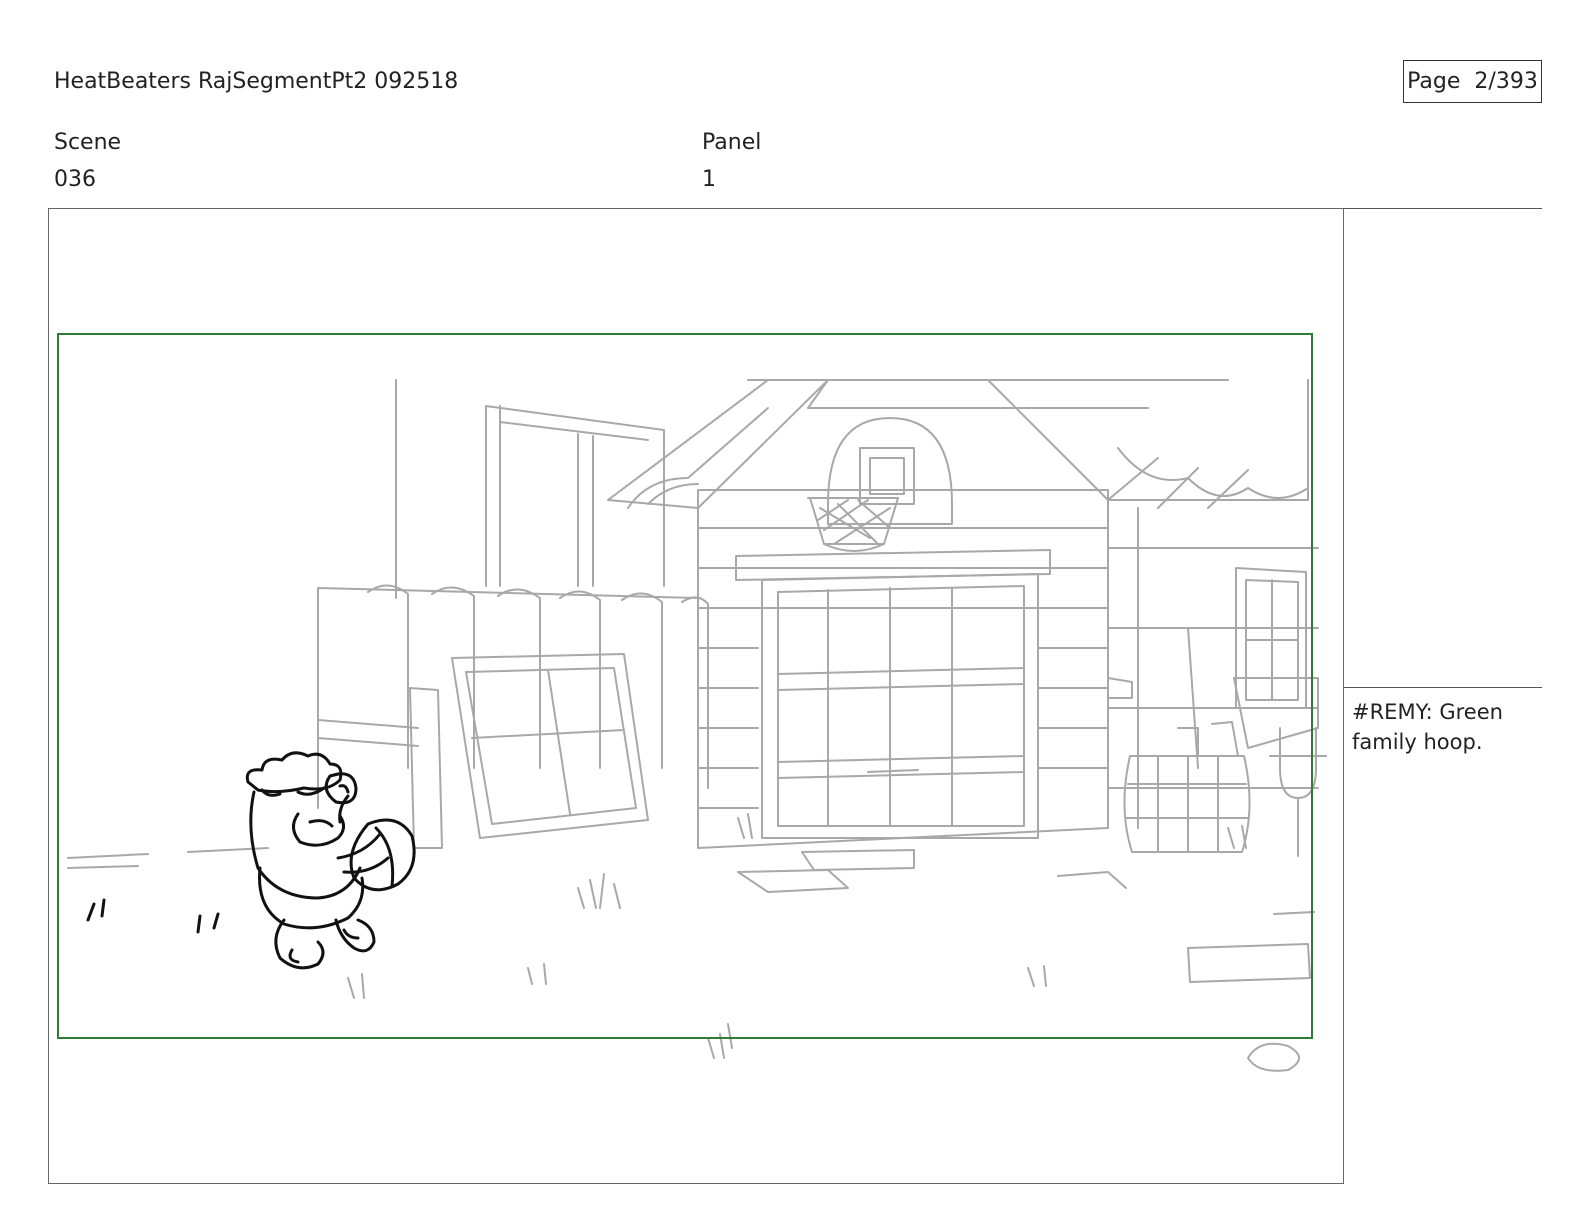 The width and height of the screenshot is (1584, 1224). Describe the element at coordinates (75, 179) in the screenshot. I see `scene-number: 036` at that location.